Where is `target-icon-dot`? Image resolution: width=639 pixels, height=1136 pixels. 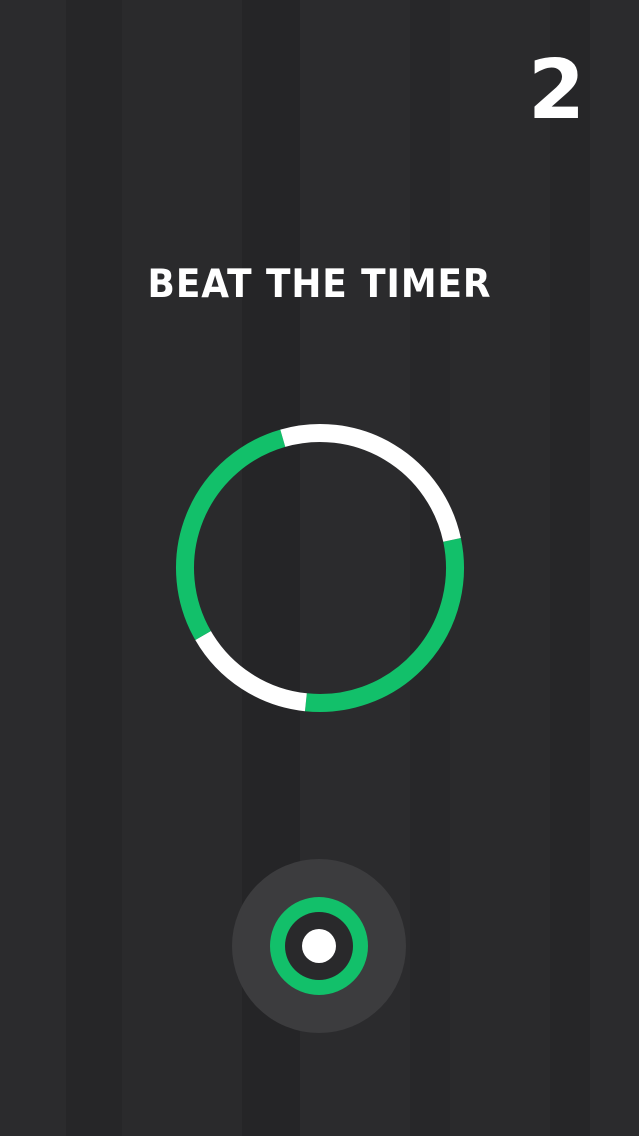
target-icon-dot is located at coordinates (319, 946).